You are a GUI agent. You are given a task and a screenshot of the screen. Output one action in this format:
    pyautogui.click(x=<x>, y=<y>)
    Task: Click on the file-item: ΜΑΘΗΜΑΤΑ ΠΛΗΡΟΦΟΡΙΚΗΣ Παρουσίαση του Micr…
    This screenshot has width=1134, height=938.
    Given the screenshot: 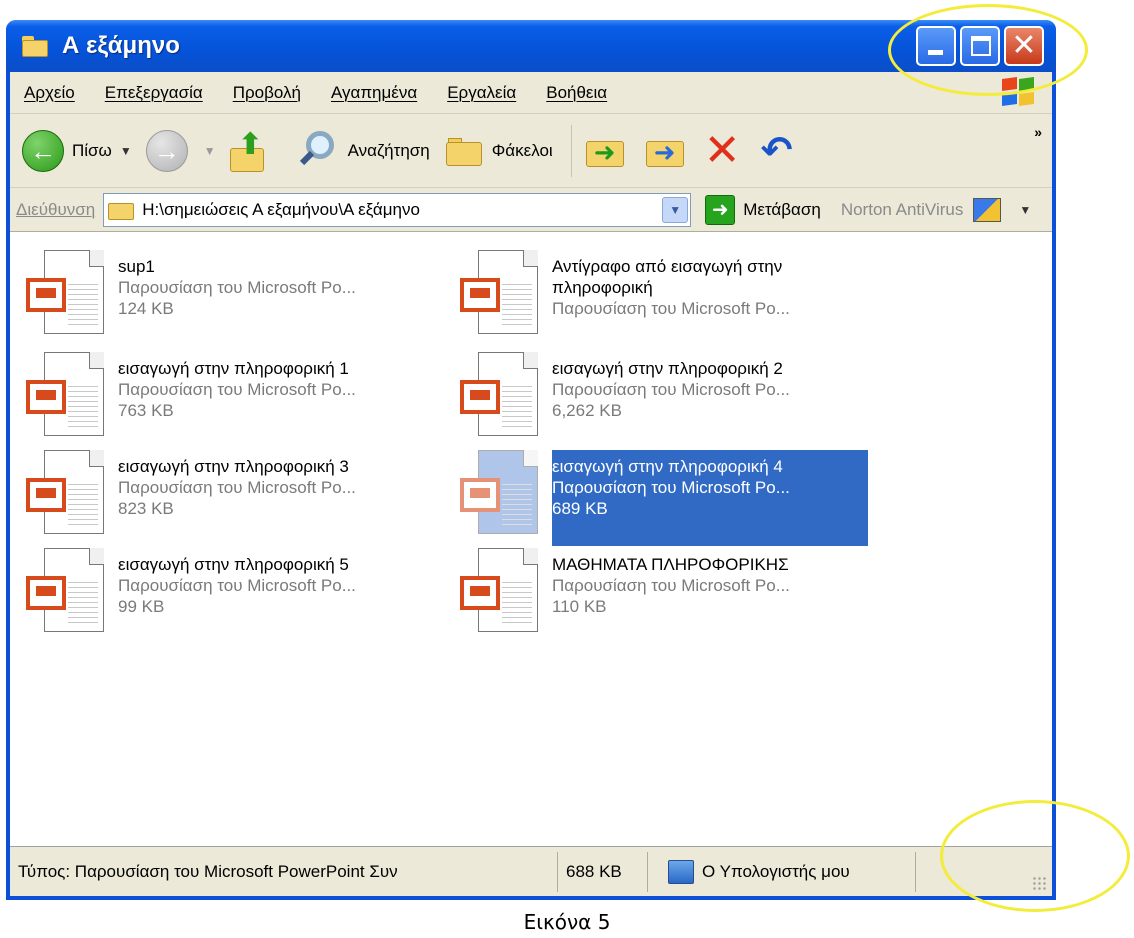 What is the action you would take?
    pyautogui.click(x=678, y=596)
    